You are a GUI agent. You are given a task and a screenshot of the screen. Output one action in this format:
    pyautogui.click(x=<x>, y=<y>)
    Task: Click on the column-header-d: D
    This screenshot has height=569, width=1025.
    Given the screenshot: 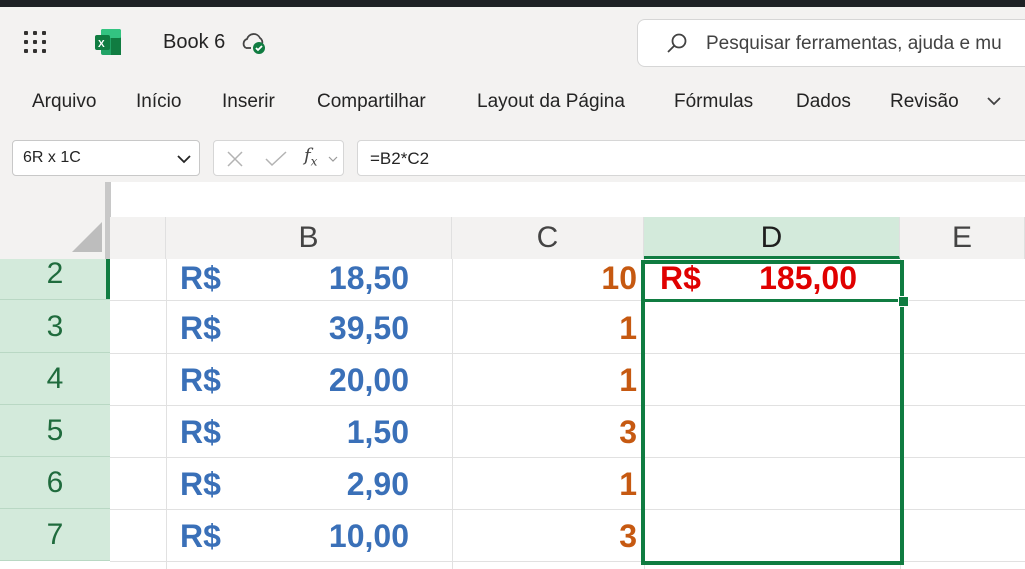 What is the action you would take?
    pyautogui.click(x=772, y=238)
    